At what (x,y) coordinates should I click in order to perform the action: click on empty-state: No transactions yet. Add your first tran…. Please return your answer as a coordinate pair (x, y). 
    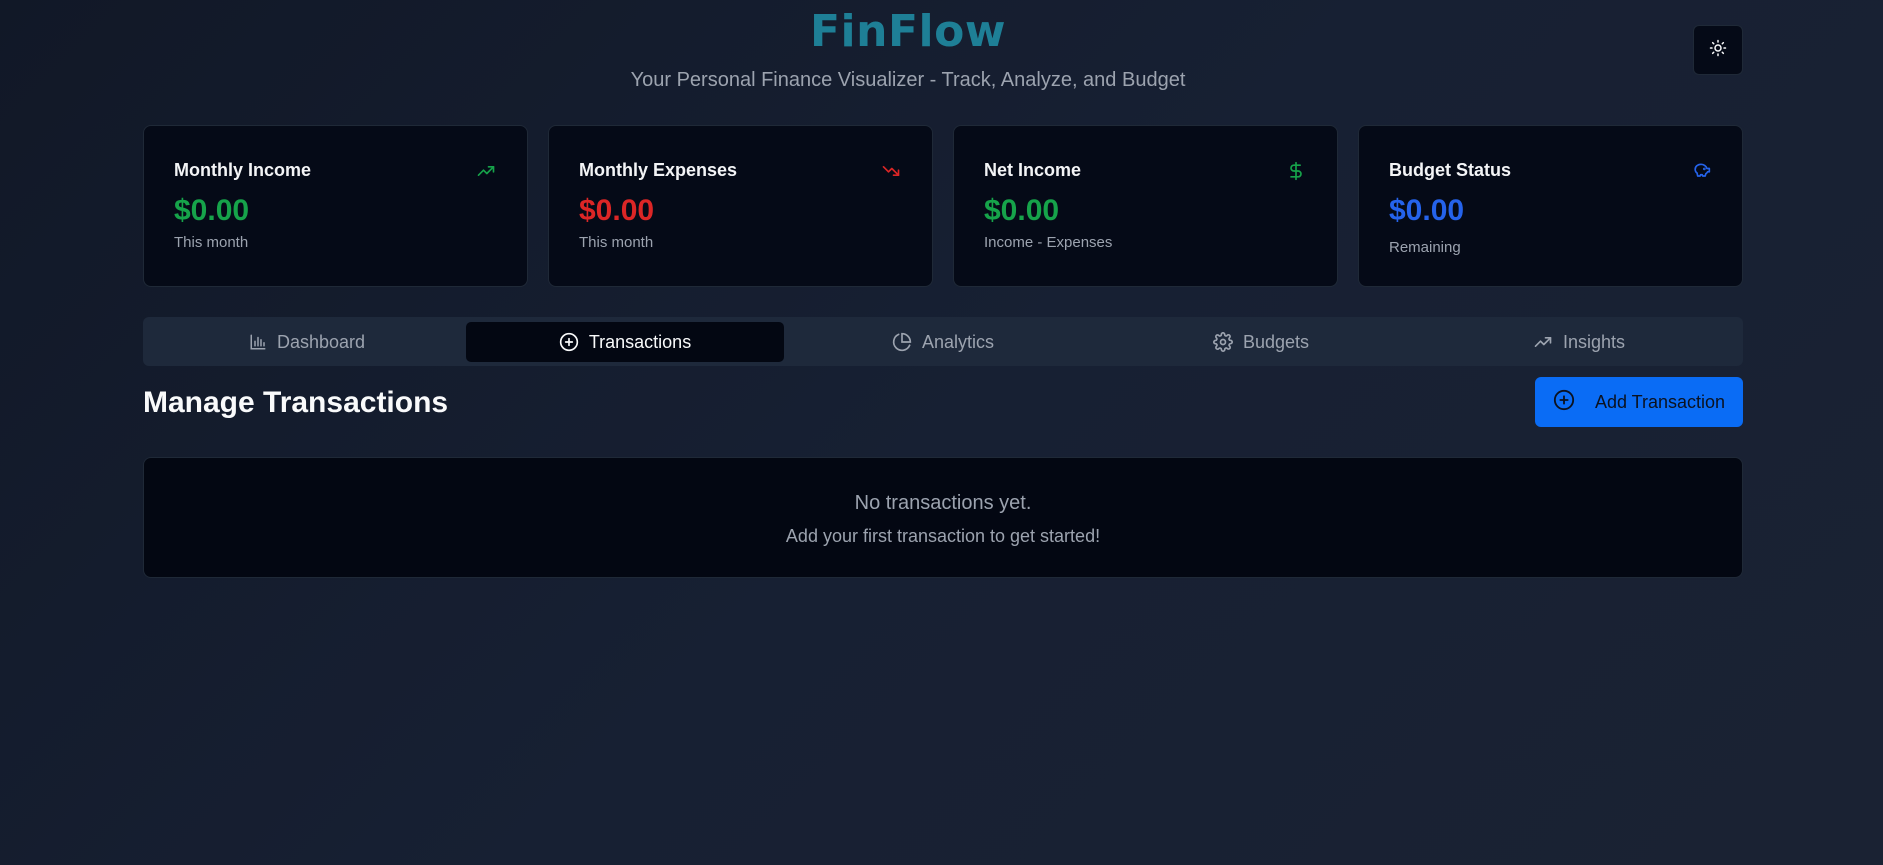
    Looking at the image, I should click on (943, 517).